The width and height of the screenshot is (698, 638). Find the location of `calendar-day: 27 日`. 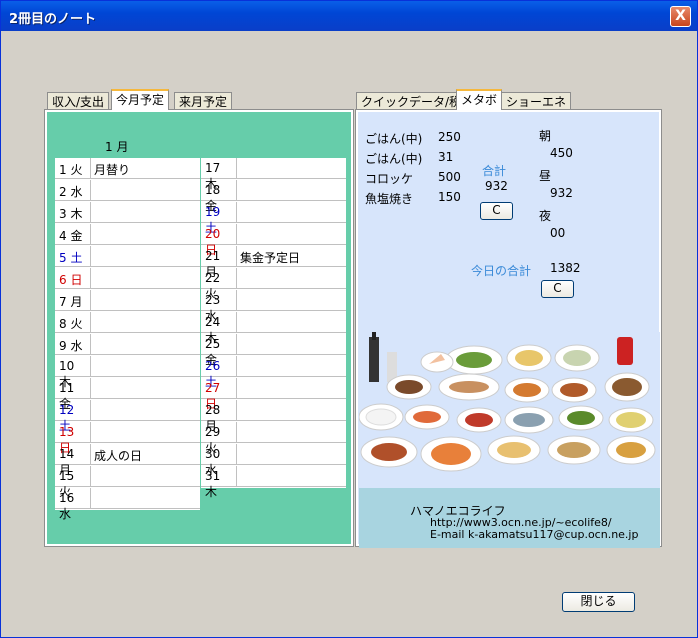

calendar-day: 27 日 is located at coordinates (219, 394).